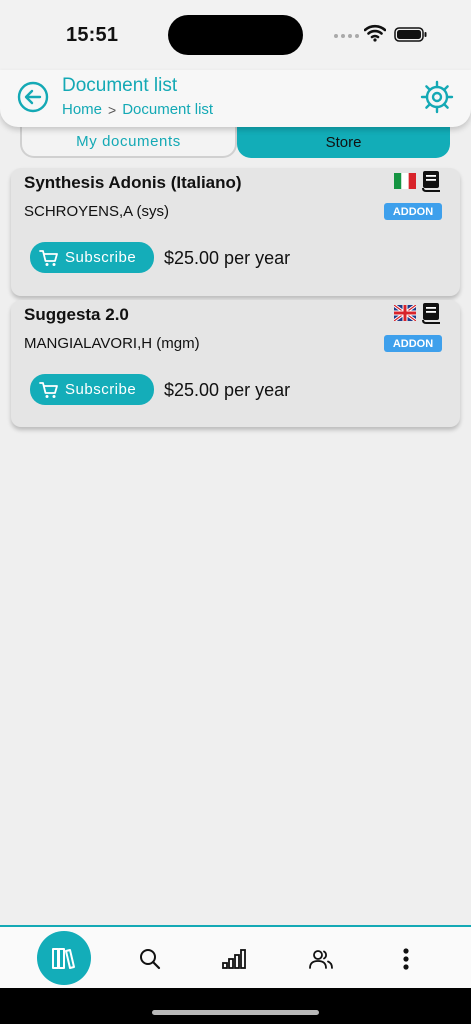 This screenshot has height=1024, width=471. Describe the element at coordinates (128, 142) in the screenshot. I see `tab-my-documents: My documents` at that location.